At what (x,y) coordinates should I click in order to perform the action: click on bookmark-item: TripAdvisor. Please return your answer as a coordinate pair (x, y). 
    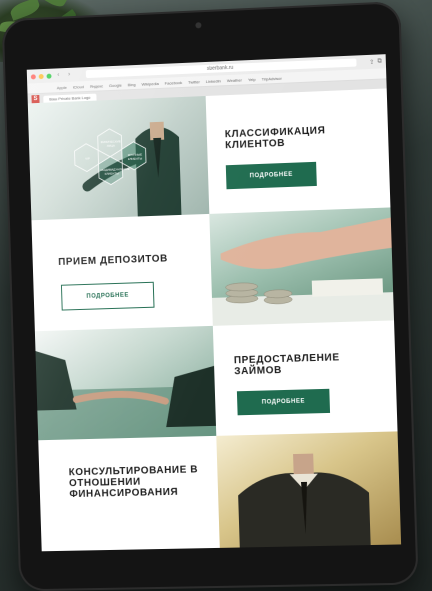
    Looking at the image, I should click on (272, 78).